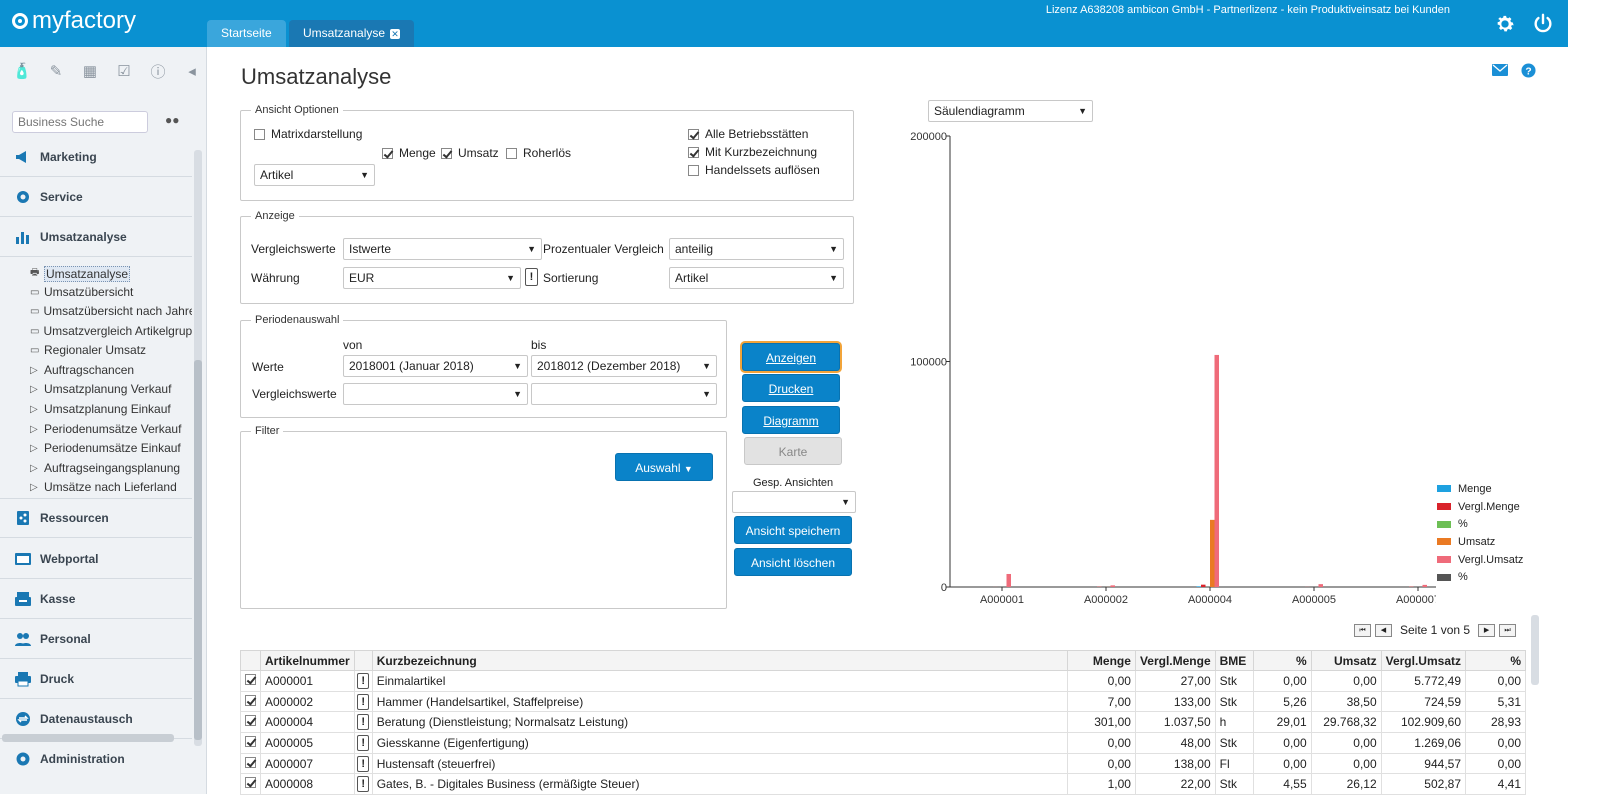  What do you see at coordinates (791, 388) in the screenshot?
I see `drucken-button: Drucken` at bounding box center [791, 388].